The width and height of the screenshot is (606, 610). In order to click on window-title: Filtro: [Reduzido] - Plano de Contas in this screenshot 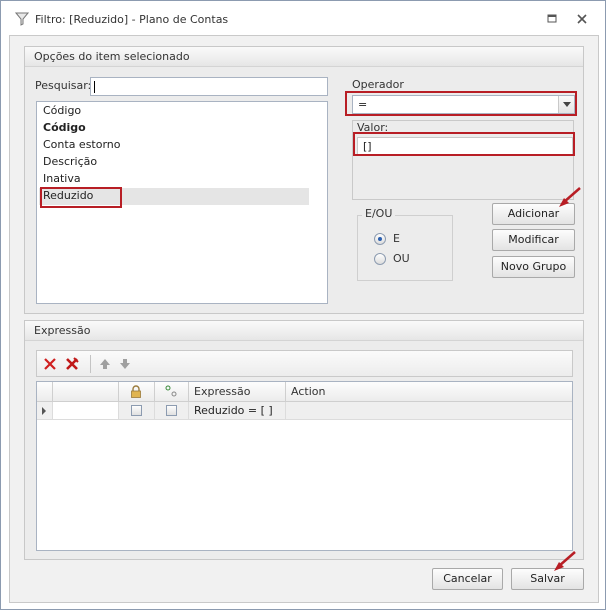, I will do `click(132, 19)`.